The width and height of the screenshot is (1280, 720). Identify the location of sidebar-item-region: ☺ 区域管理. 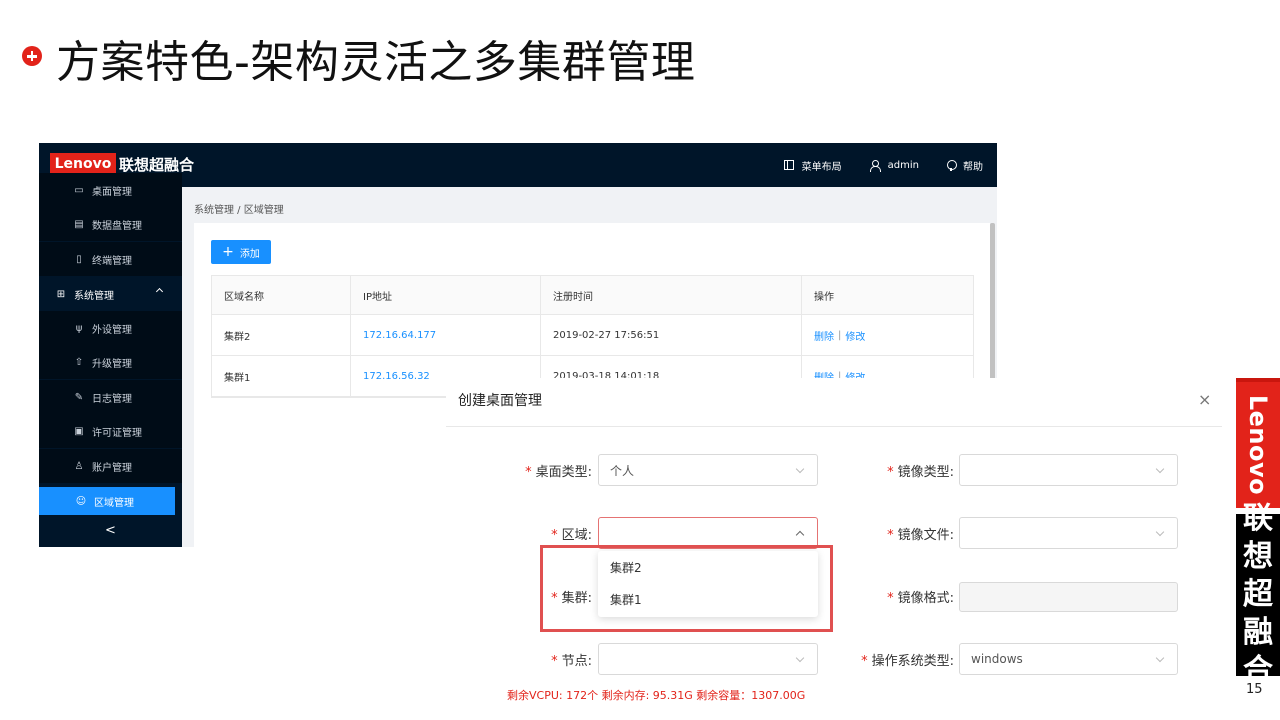
(107, 501).